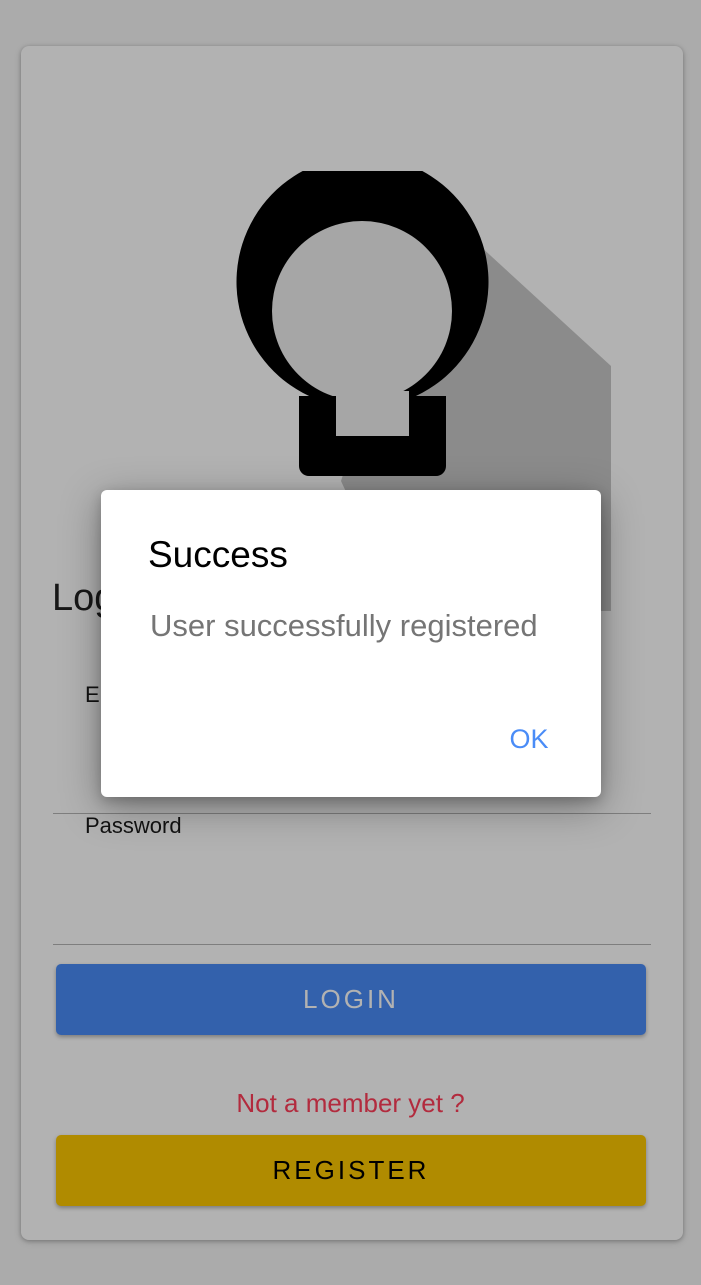  What do you see at coordinates (218, 554) in the screenshot?
I see `dialog-title: Success` at bounding box center [218, 554].